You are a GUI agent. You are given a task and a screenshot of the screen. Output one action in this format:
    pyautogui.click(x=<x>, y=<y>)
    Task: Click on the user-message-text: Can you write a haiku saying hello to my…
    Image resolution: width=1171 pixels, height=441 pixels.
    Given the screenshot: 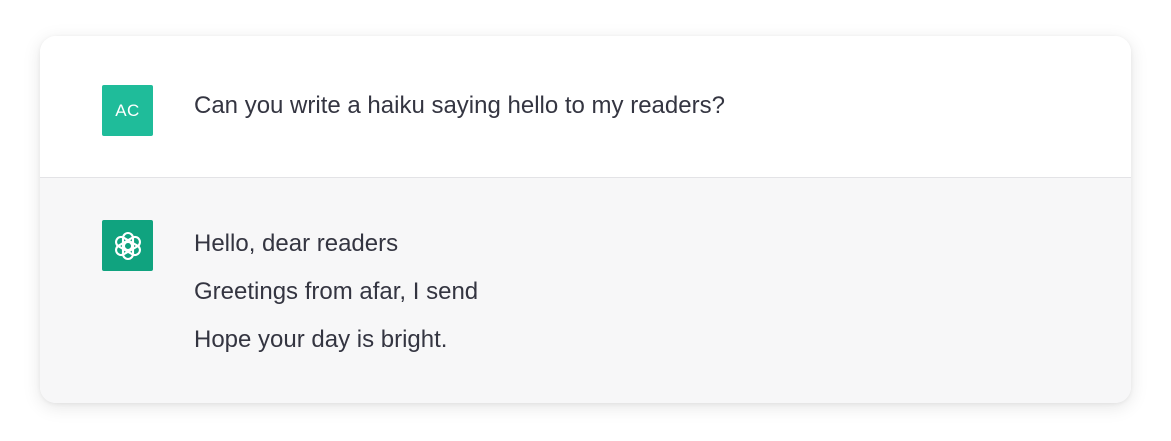 What is the action you would take?
    pyautogui.click(x=459, y=105)
    